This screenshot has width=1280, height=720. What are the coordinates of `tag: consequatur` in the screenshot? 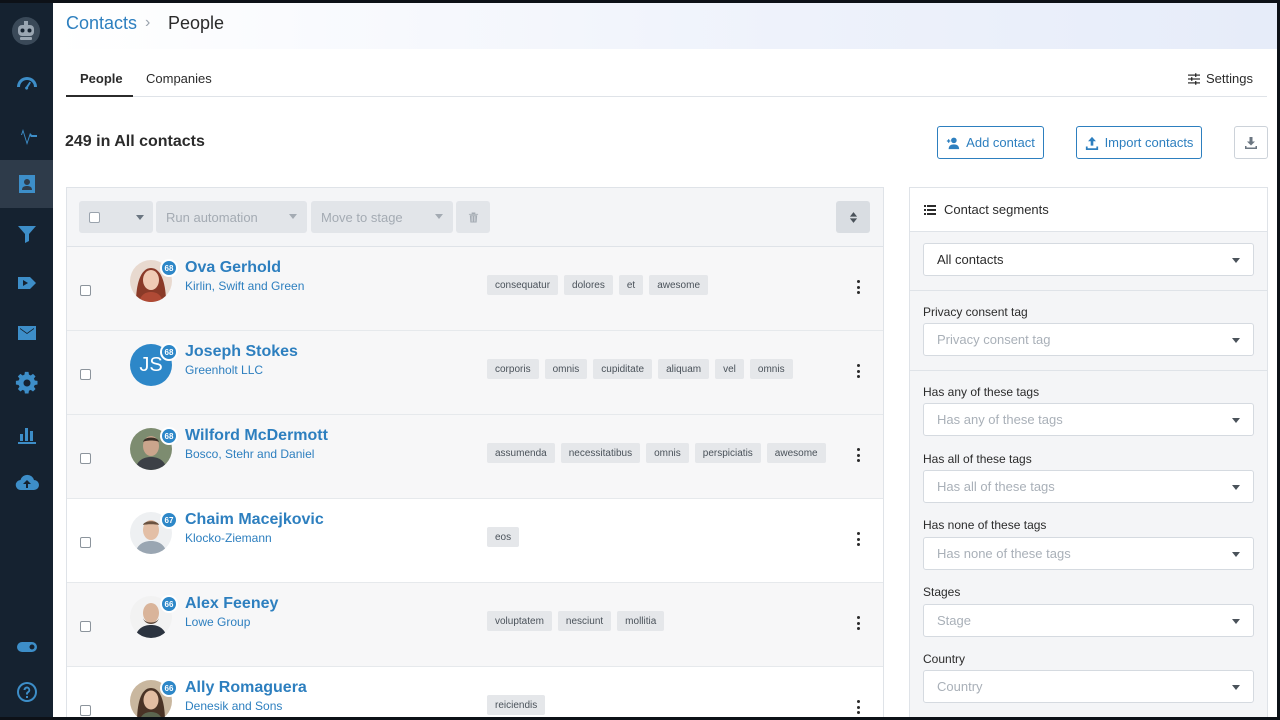 It's located at (523, 285).